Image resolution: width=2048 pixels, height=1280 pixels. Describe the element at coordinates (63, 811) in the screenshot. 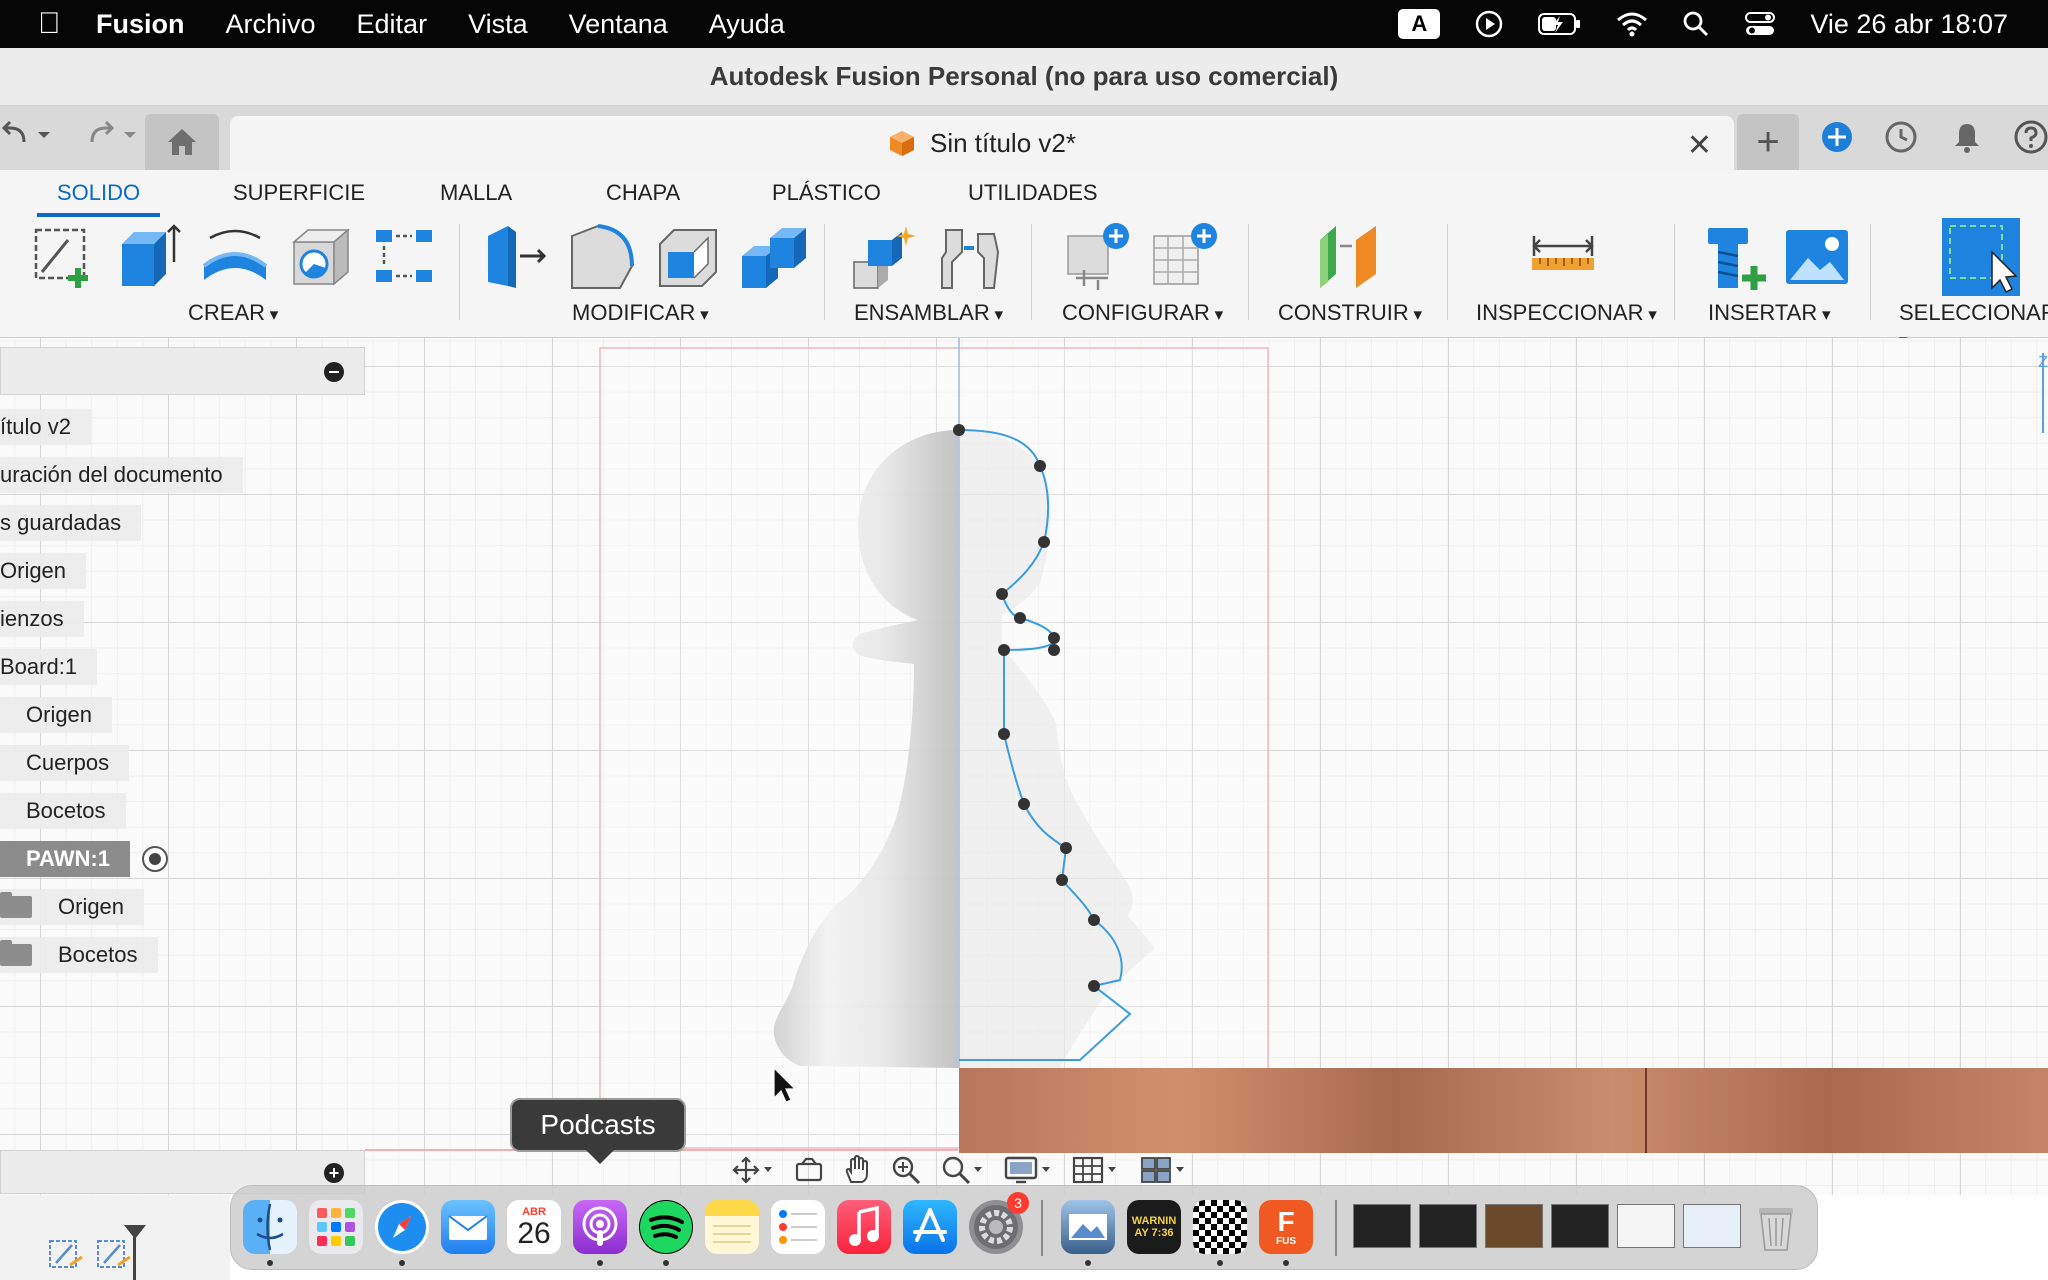

I see `tree-item-board-sketches: Bocetos` at that location.